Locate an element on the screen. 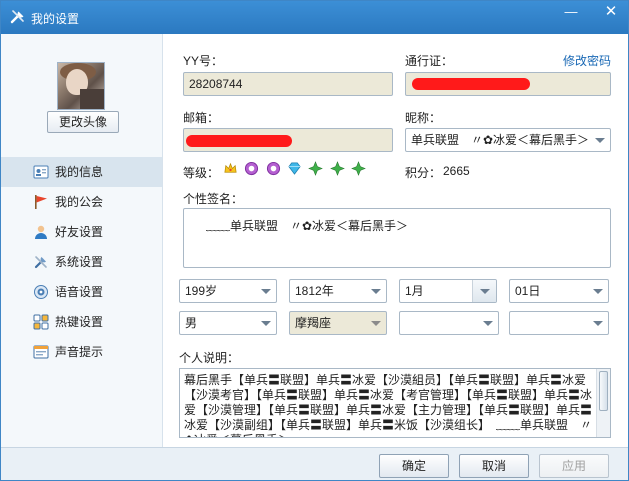 This screenshot has height=481, width=629. gender-value: 男 is located at coordinates (191, 323).